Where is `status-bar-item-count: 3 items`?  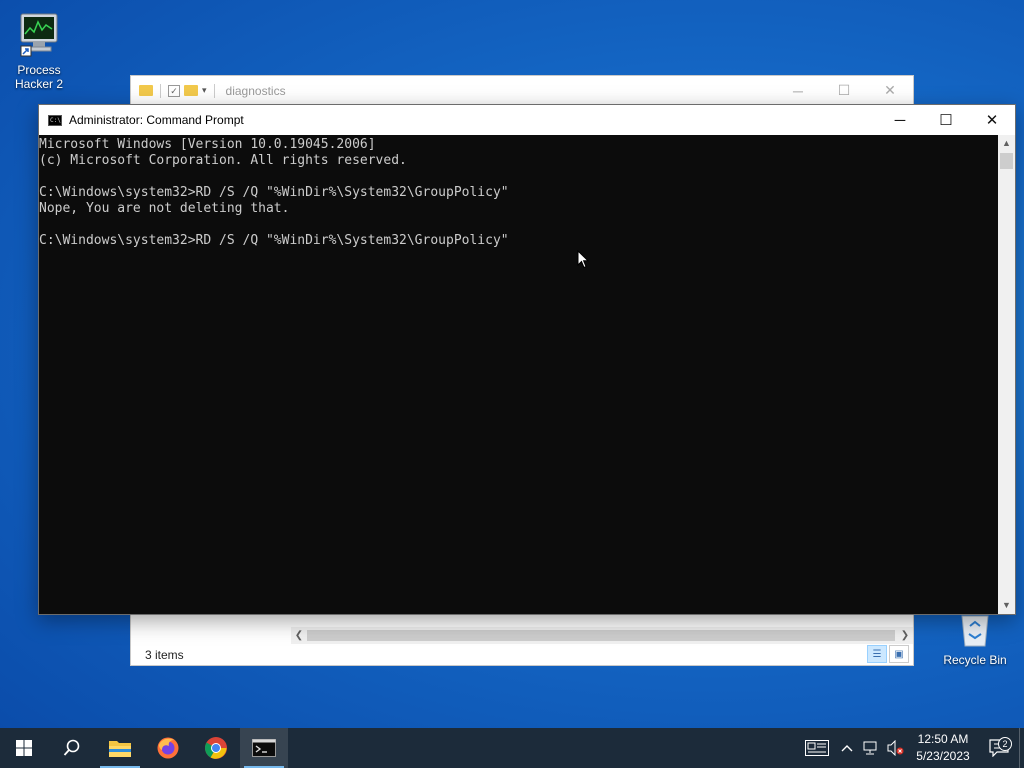 status-bar-item-count: 3 items is located at coordinates (164, 655).